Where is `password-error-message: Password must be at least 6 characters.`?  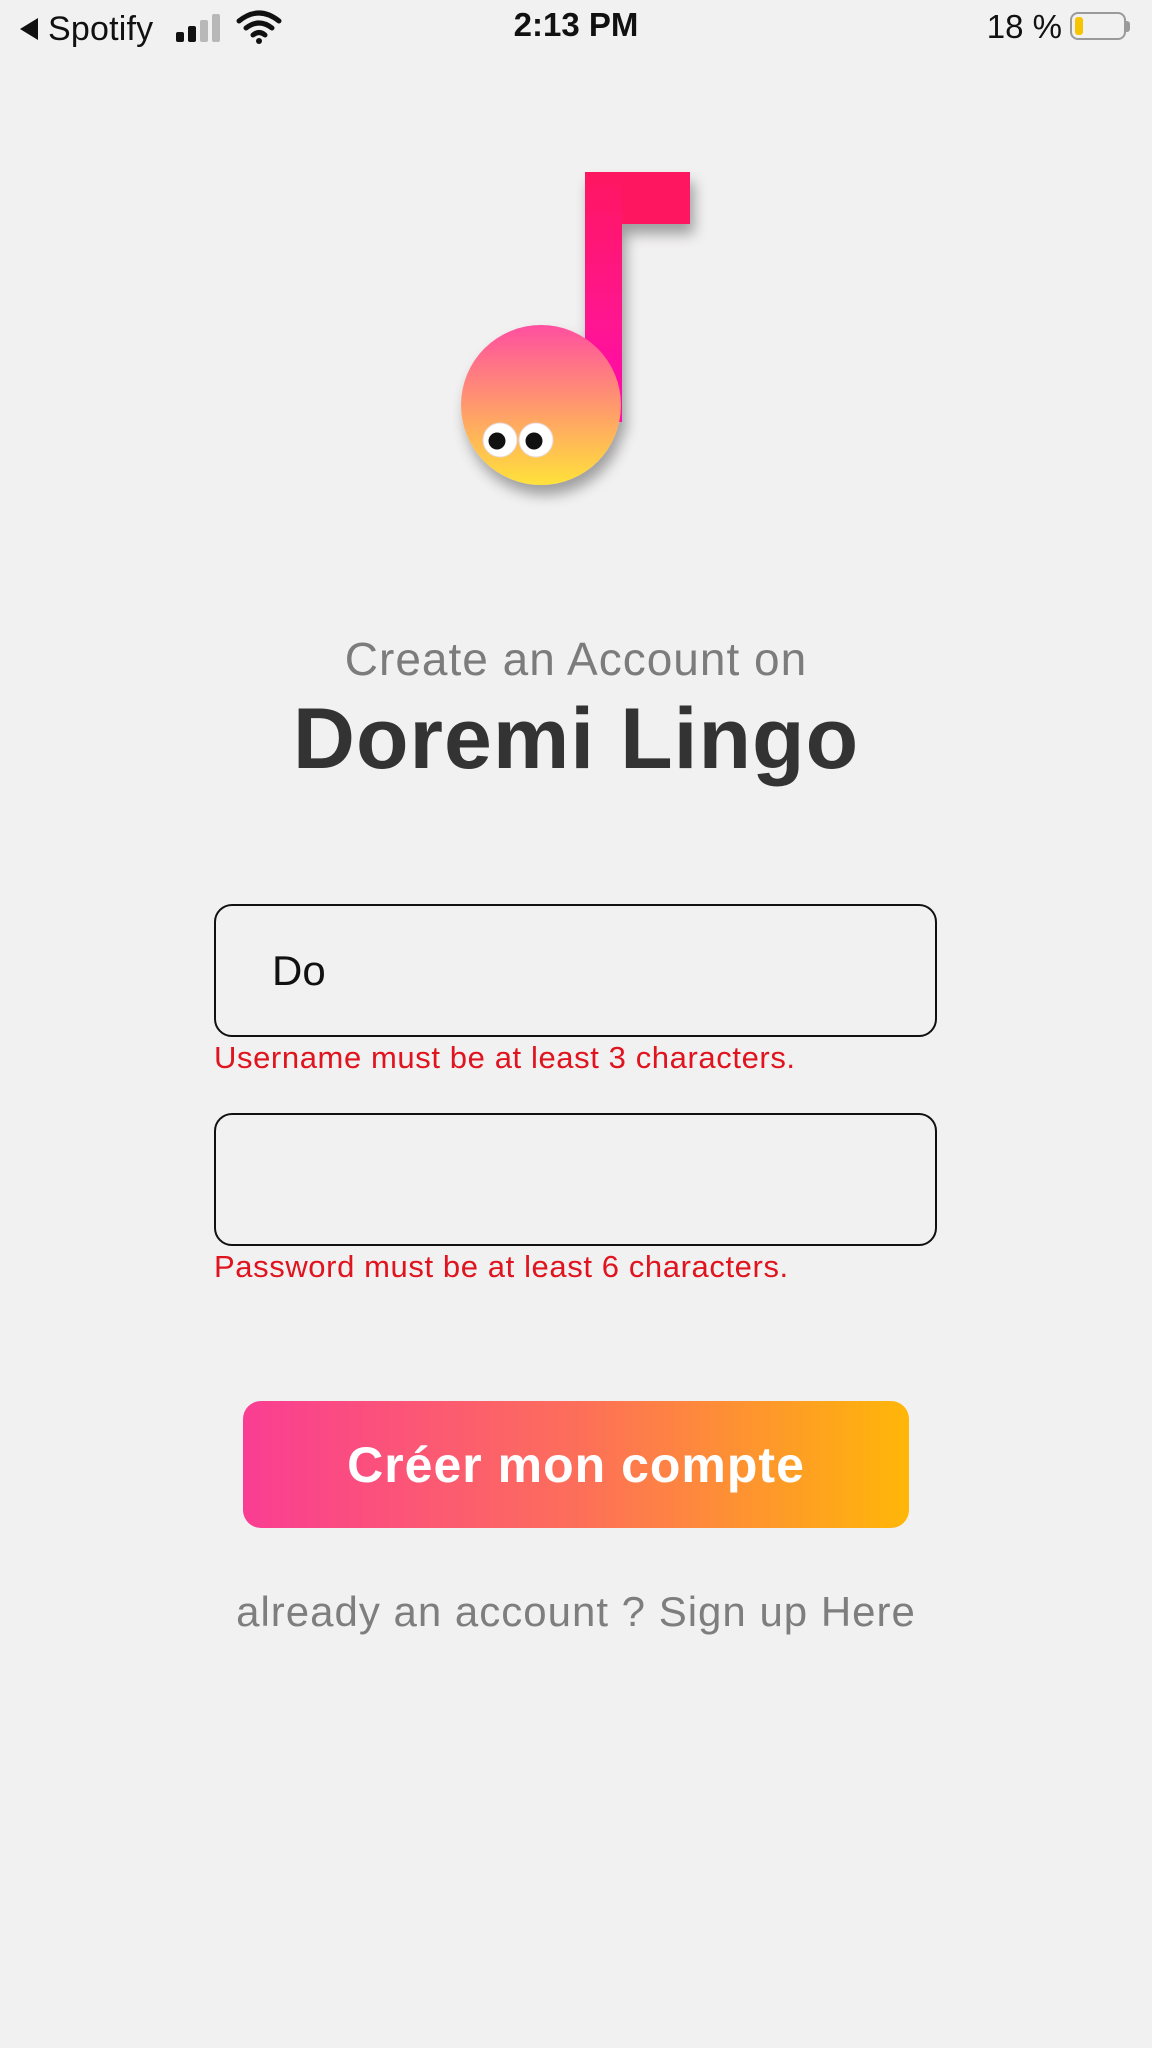 password-error-message: Password must be at least 6 characters. is located at coordinates (501, 1266).